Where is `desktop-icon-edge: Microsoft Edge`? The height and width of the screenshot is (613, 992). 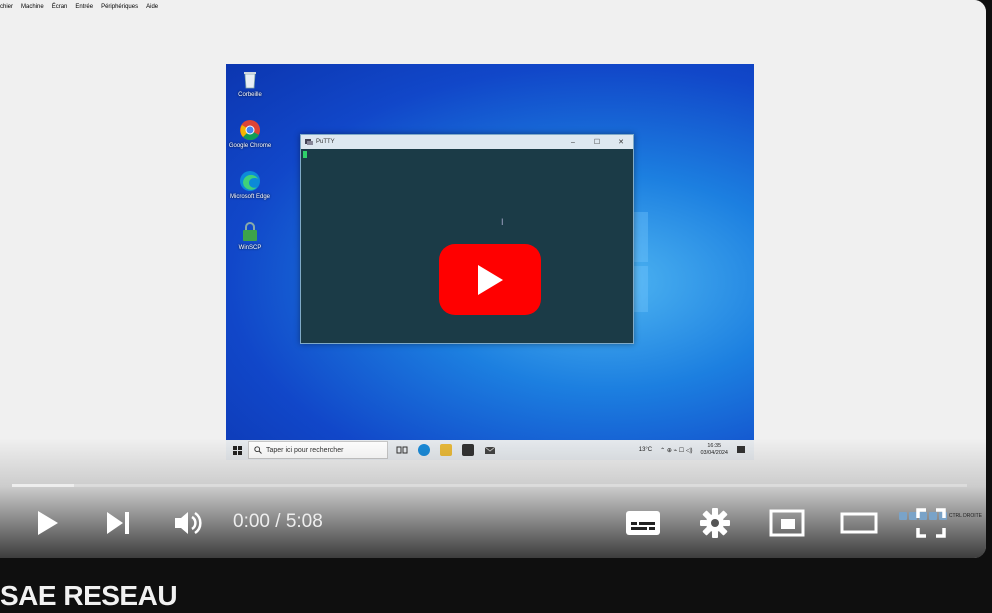 desktop-icon-edge: Microsoft Edge is located at coordinates (250, 185).